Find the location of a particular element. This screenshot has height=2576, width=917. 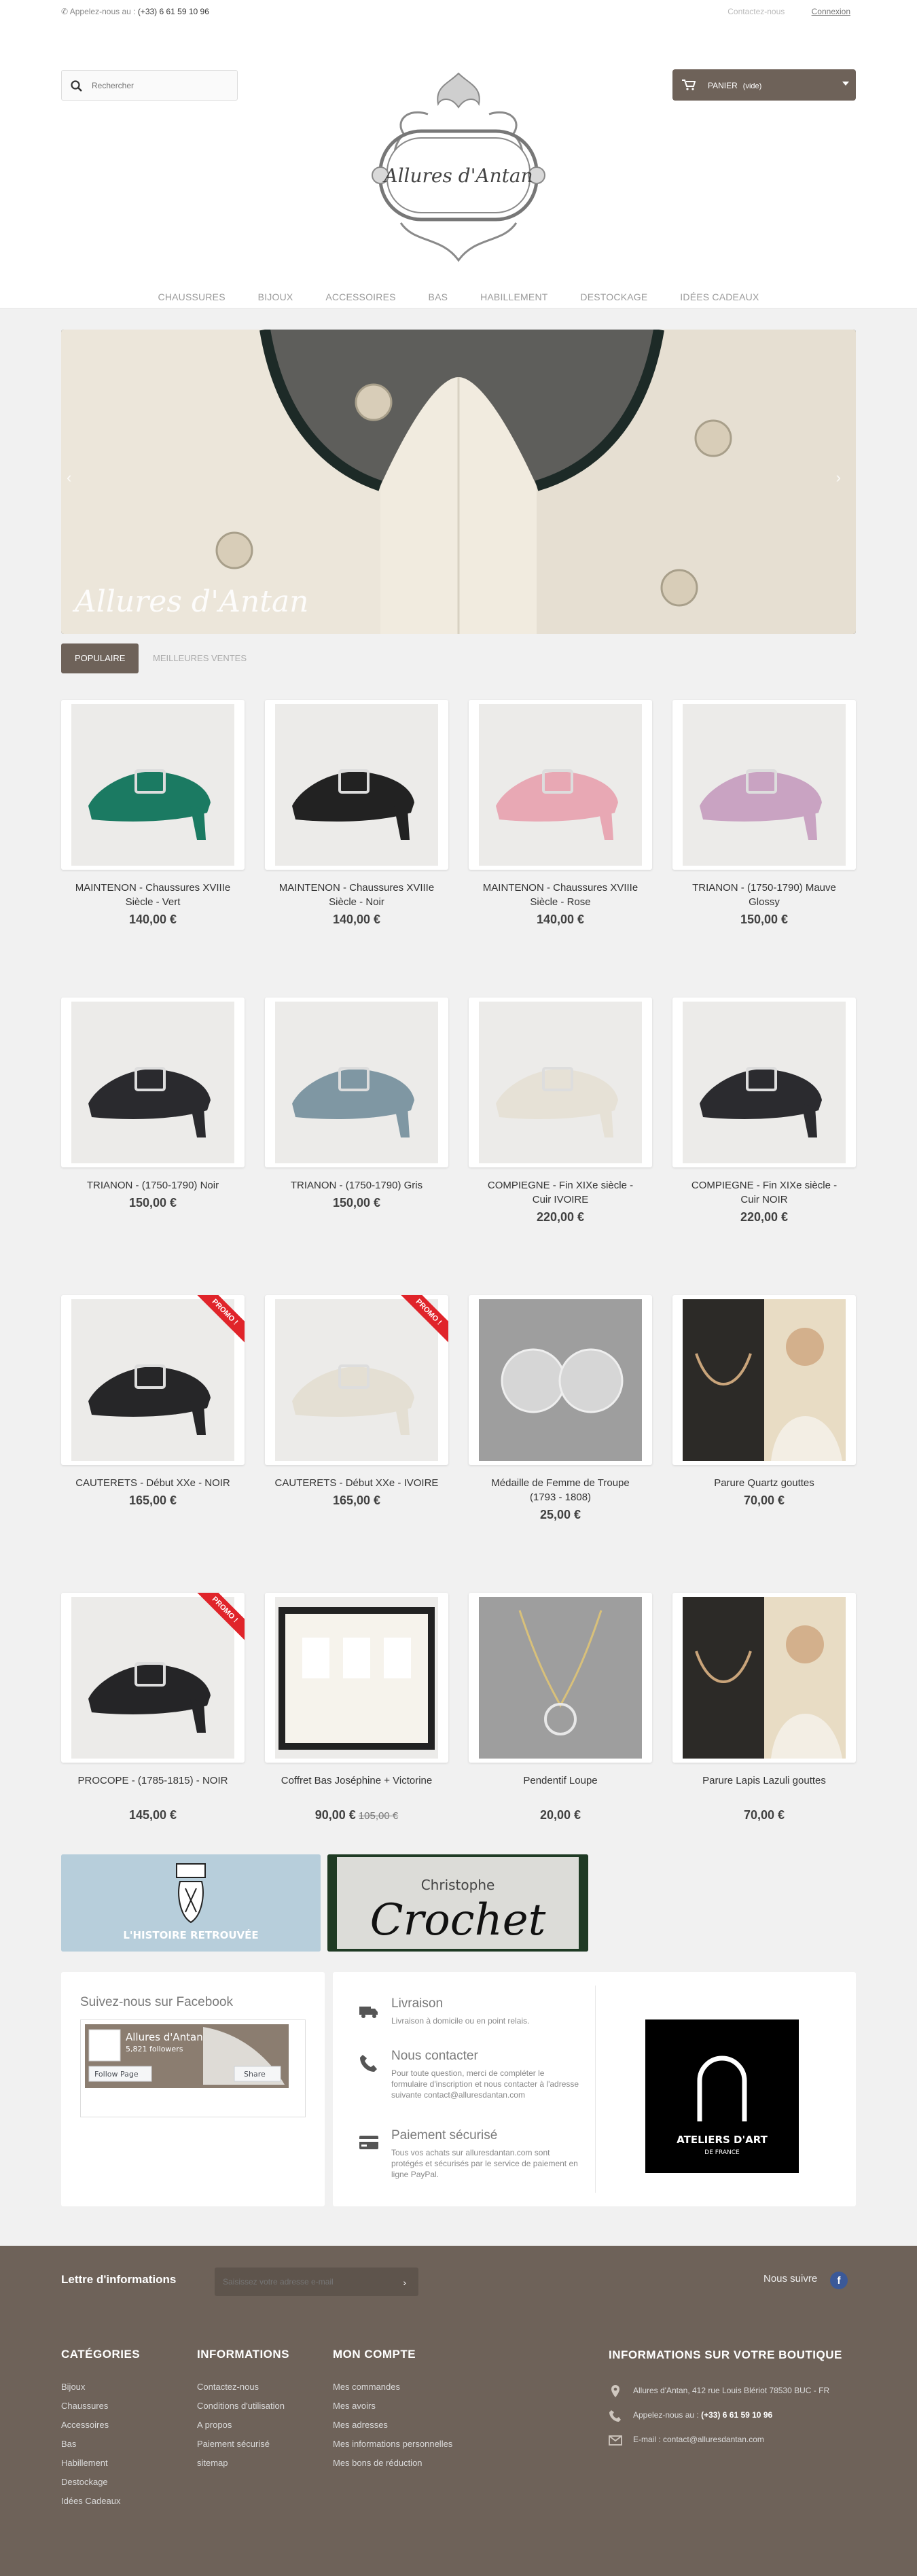

footer-link: Idées Cadeaux is located at coordinates (100, 2501).